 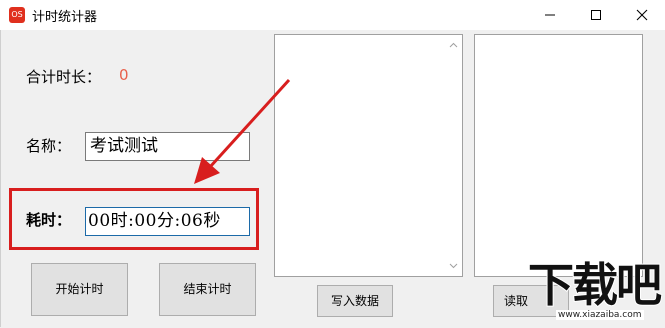 I want to click on watermark-logo: 下载吧 www.xiazaiba.com, so click(x=596, y=292).